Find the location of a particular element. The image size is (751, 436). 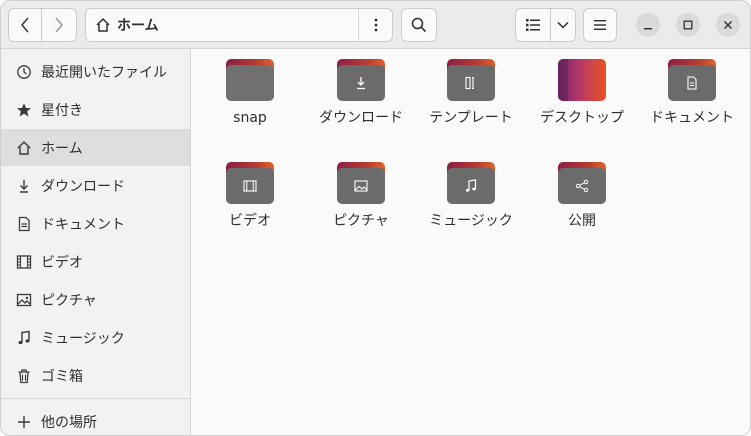

recent-icon is located at coordinates (24, 72).